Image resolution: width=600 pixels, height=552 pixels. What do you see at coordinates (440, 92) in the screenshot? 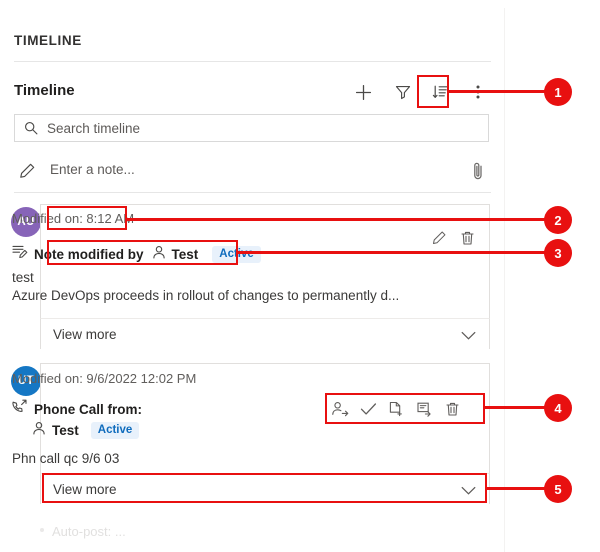
I see `sort-icon` at bounding box center [440, 92].